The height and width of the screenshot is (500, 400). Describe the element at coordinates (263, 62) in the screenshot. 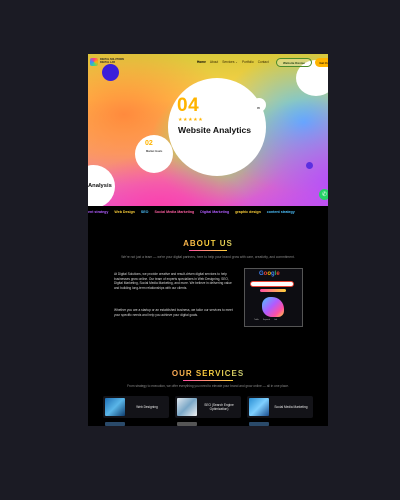

I see `nav-contact: Contact` at that location.